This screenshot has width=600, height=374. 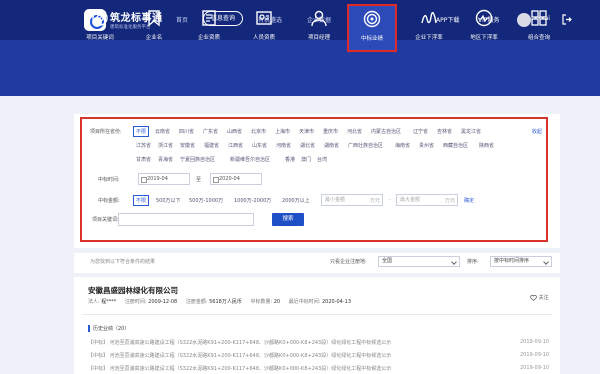 I want to click on region-option: 上海市, so click(x=282, y=131).